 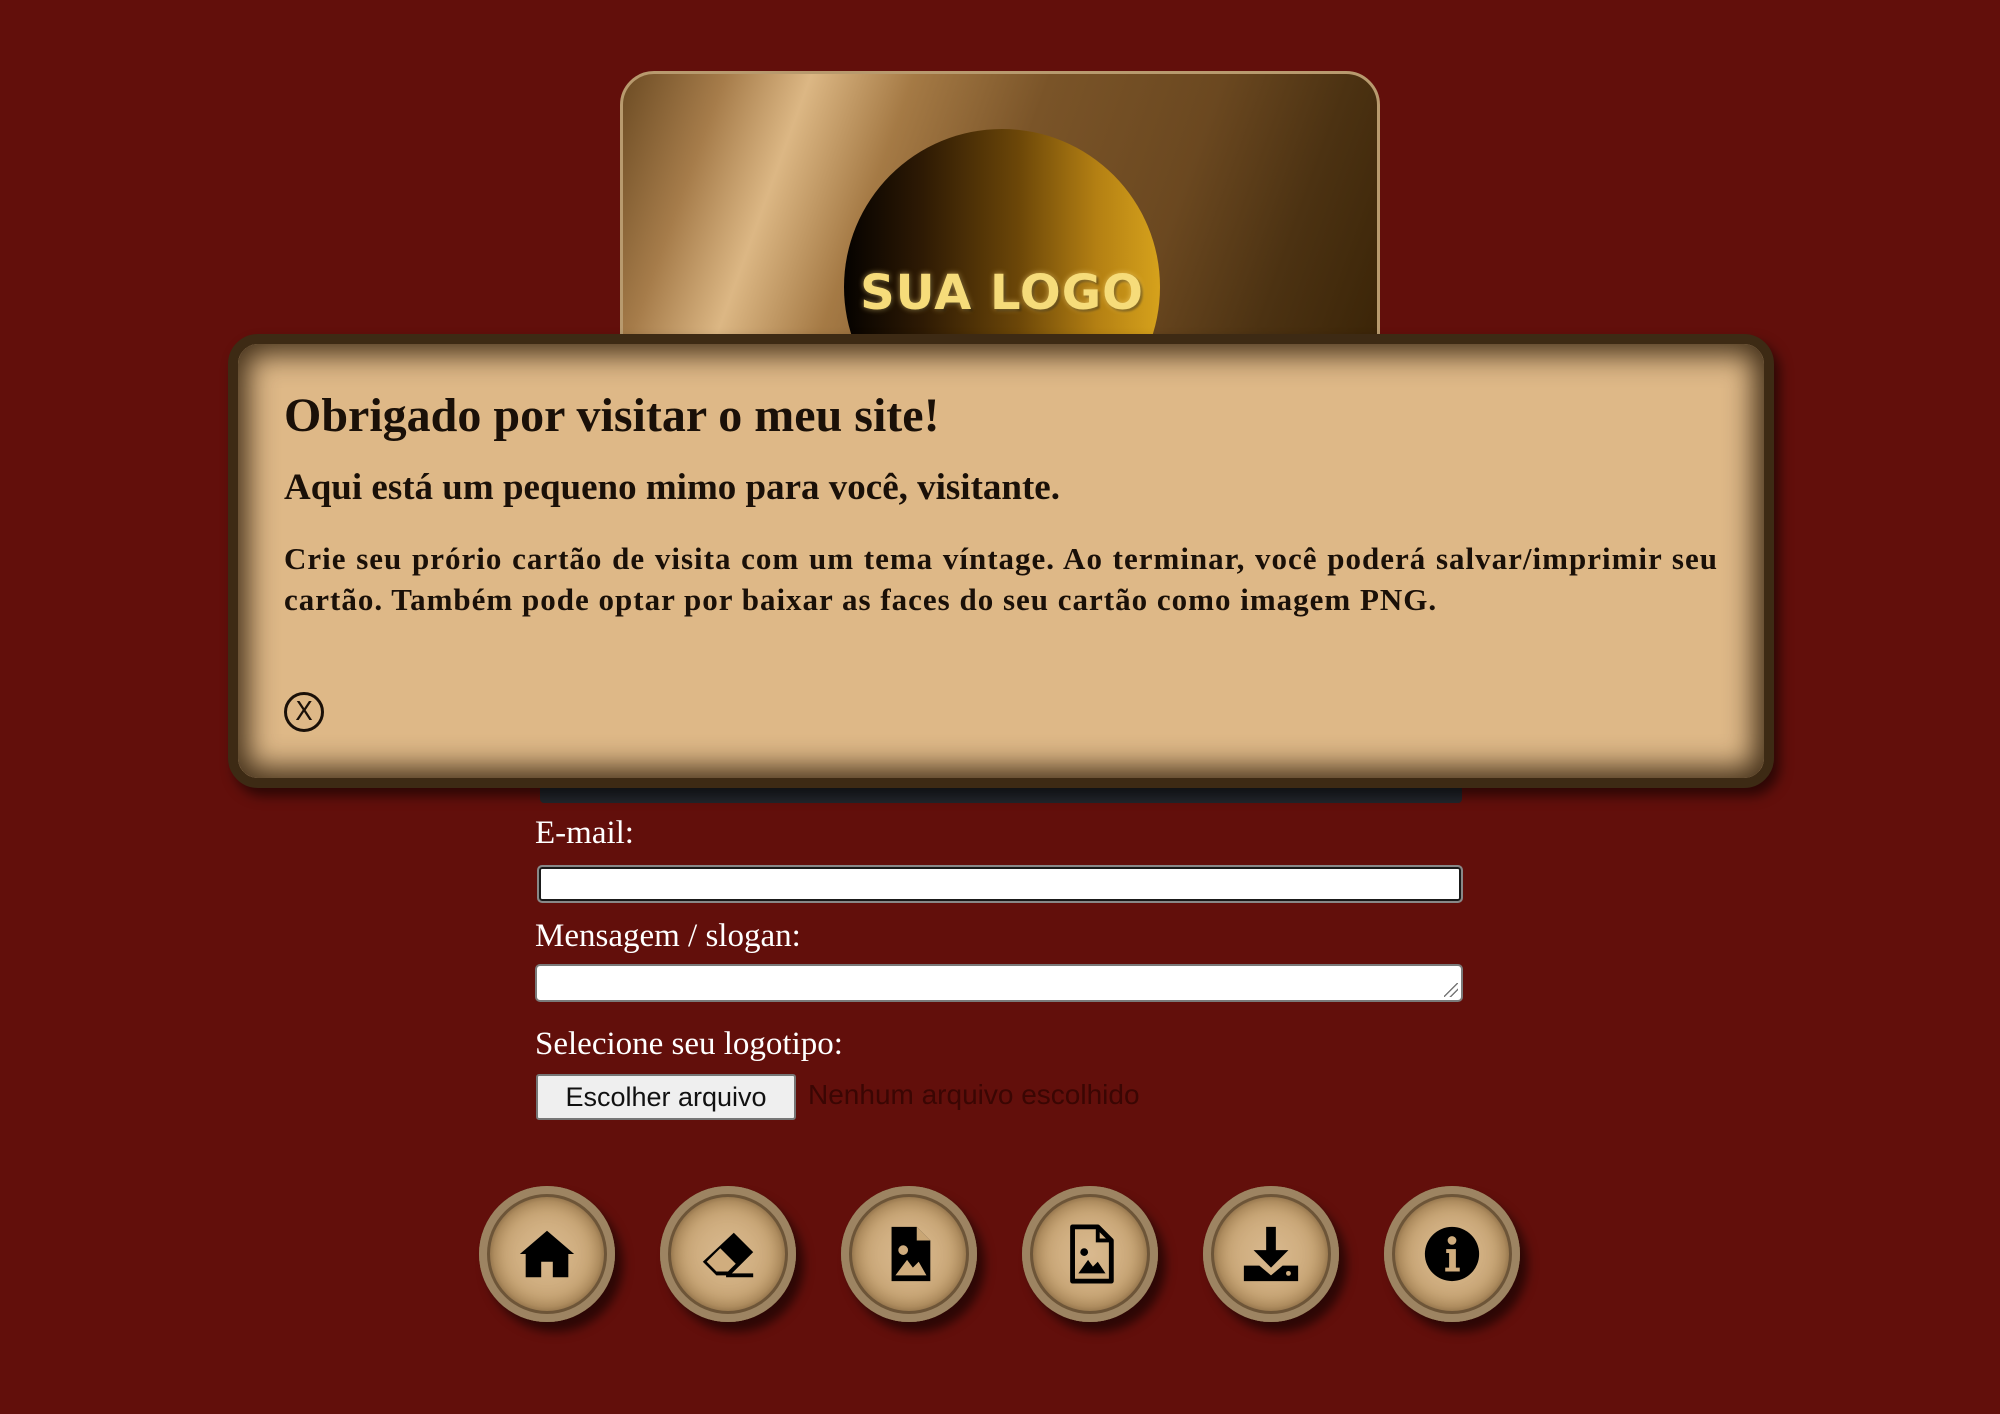 I want to click on eraser-icon, so click(x=728, y=1255).